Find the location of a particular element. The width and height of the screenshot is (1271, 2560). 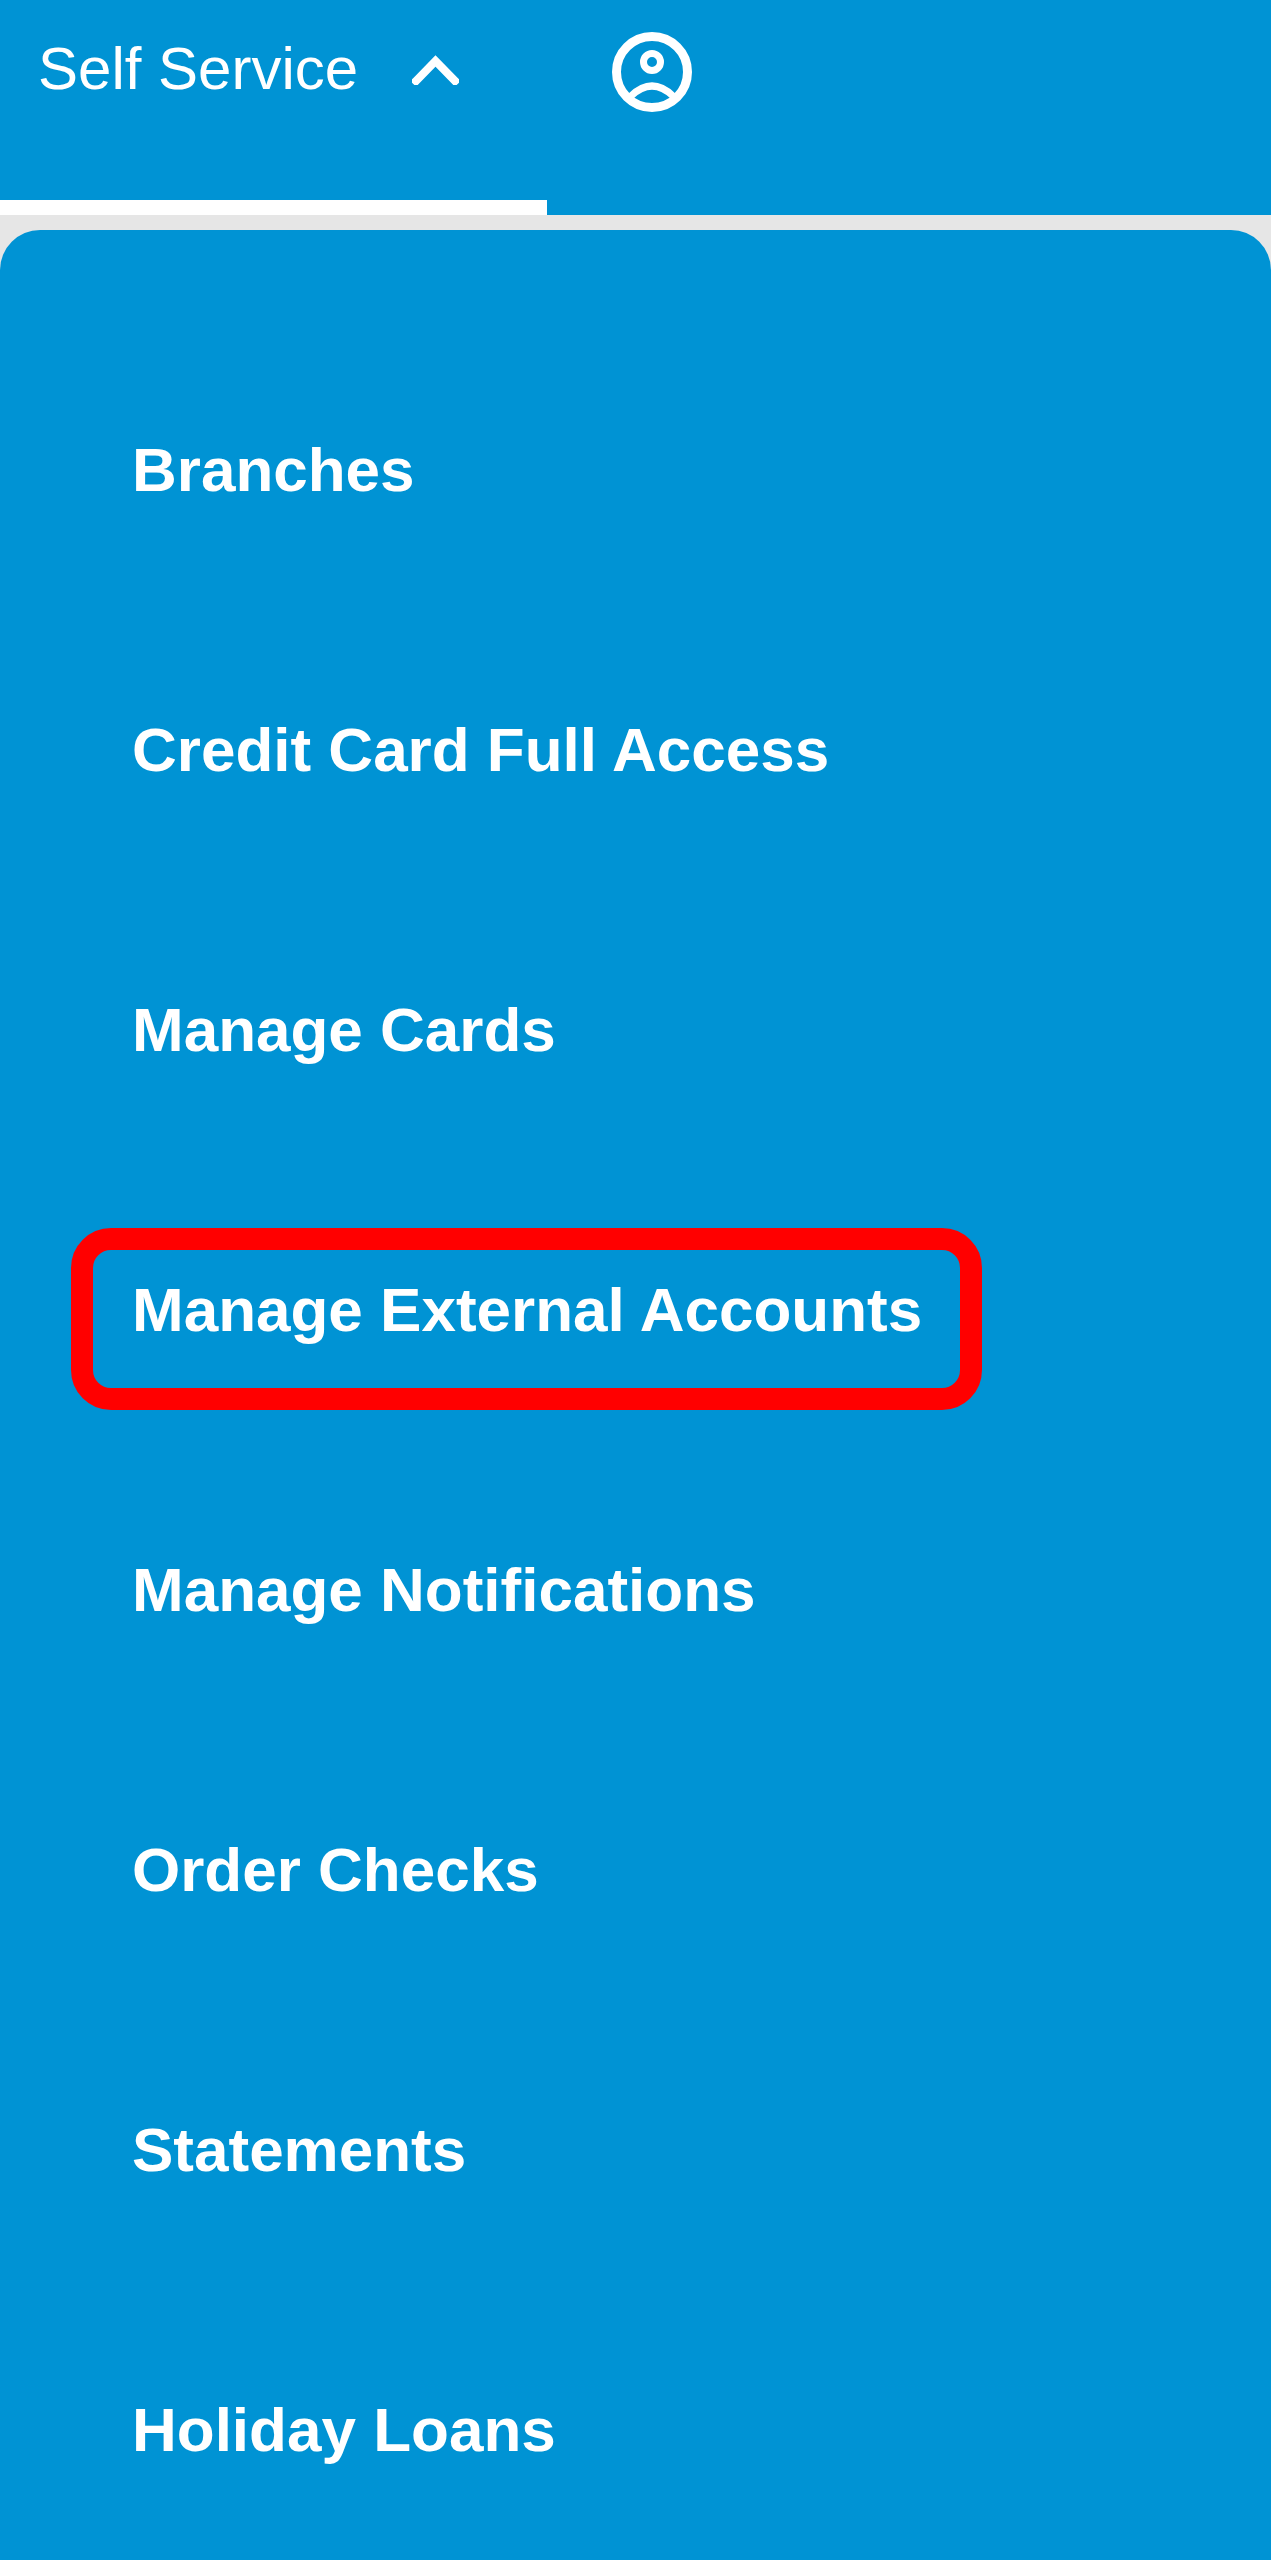

menu-link: Manage Notifications is located at coordinates (444, 1590).